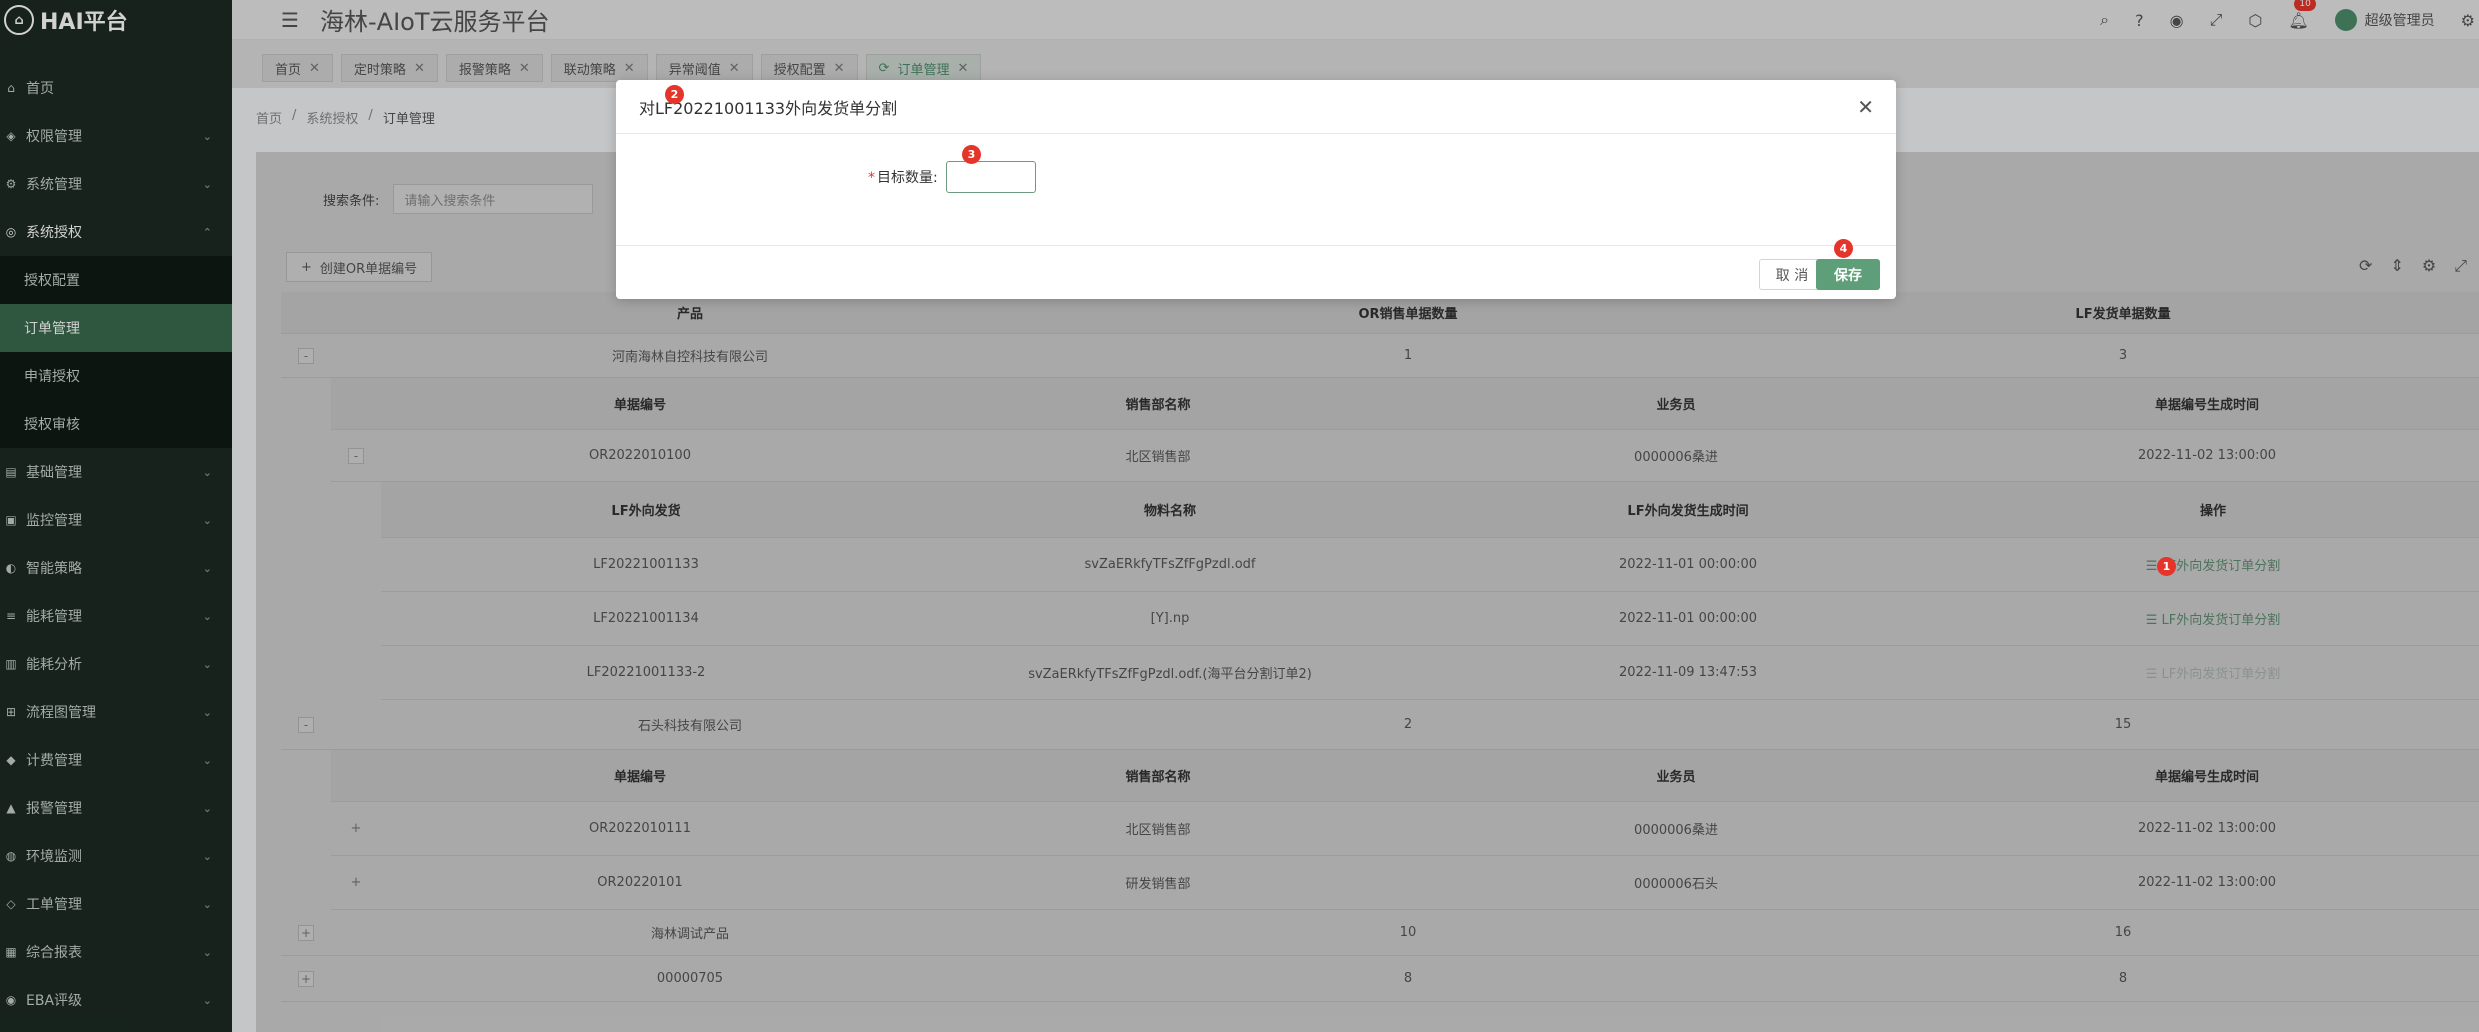 The image size is (2479, 1032). What do you see at coordinates (1256, 272) in the screenshot?
I see `dialog-footer: 取 消 保存` at bounding box center [1256, 272].